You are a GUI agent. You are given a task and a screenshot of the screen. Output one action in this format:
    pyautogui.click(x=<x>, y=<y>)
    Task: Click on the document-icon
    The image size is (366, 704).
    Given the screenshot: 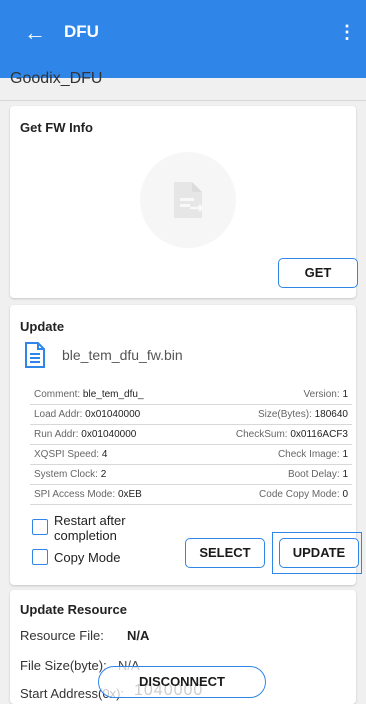 What is the action you would take?
    pyautogui.click(x=35, y=357)
    